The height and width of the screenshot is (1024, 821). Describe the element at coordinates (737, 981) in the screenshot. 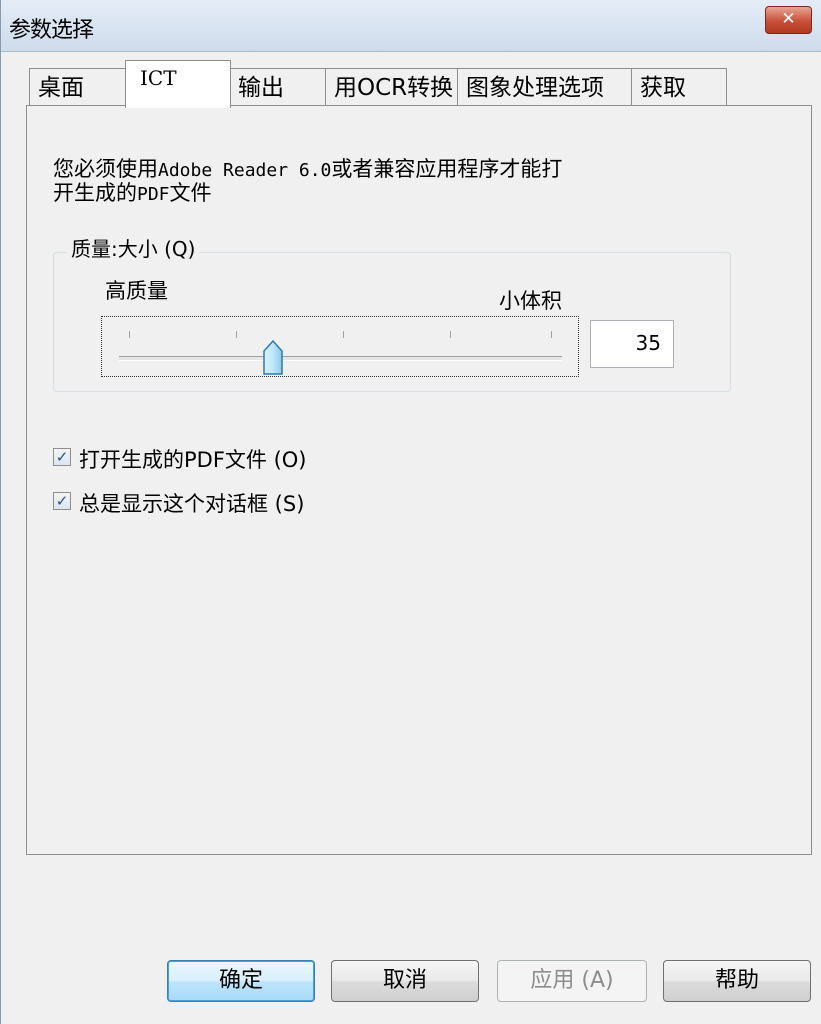

I see `help-button: 帮助` at that location.